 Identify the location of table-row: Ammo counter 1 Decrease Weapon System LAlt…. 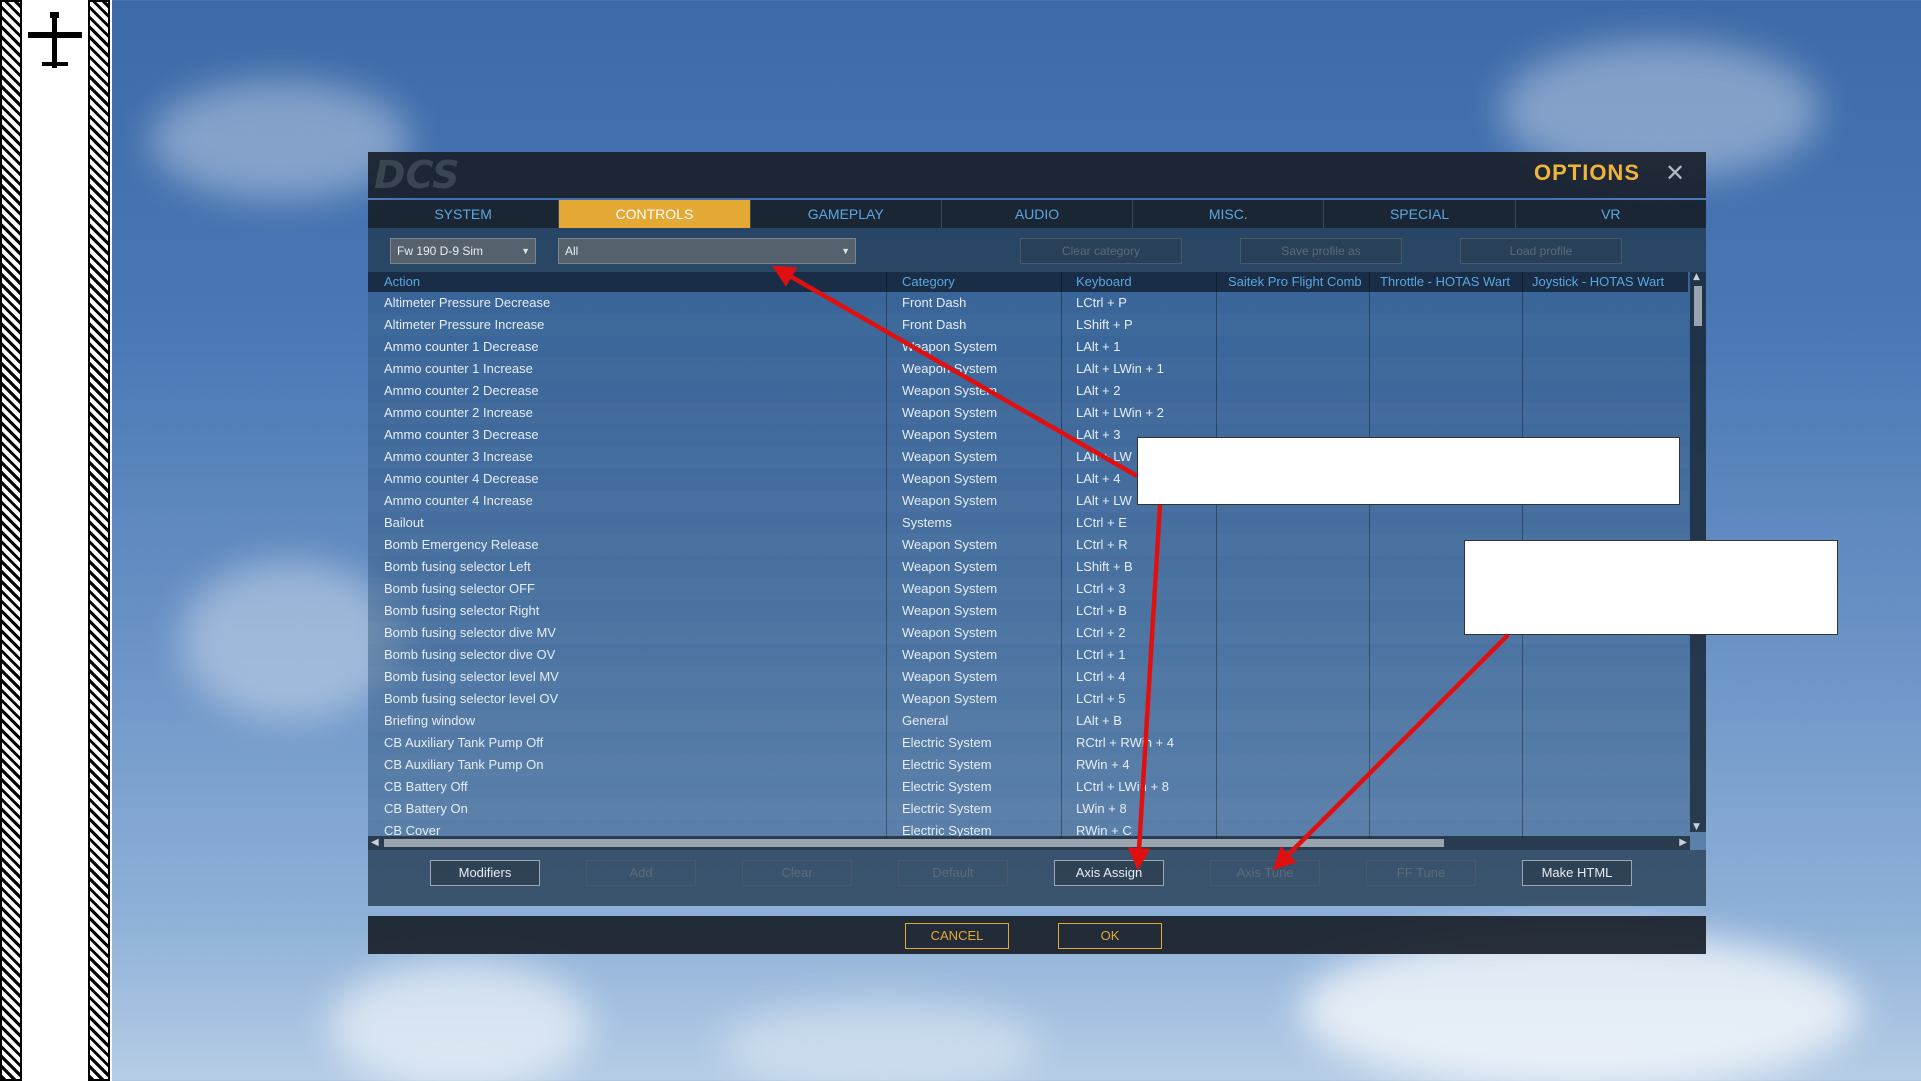
(1028, 347).